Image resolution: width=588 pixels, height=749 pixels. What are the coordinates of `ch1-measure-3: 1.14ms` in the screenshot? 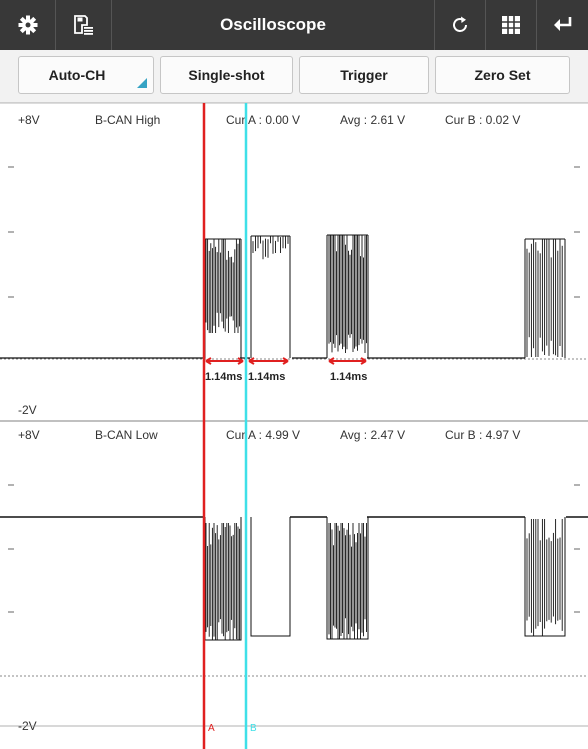 It's located at (348, 377).